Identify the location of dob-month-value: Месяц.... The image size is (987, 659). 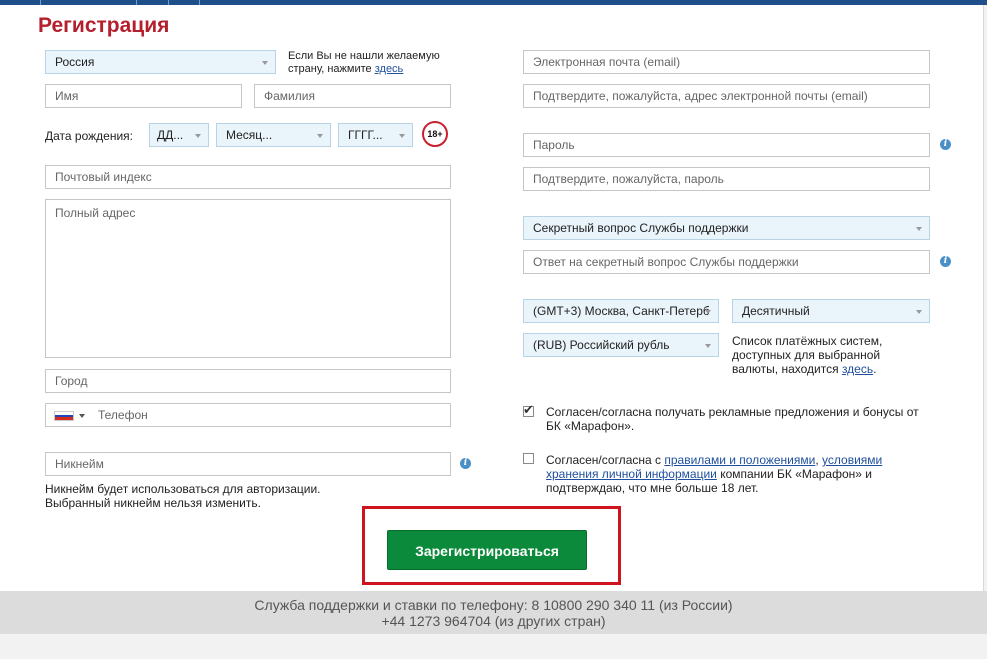
(249, 135).